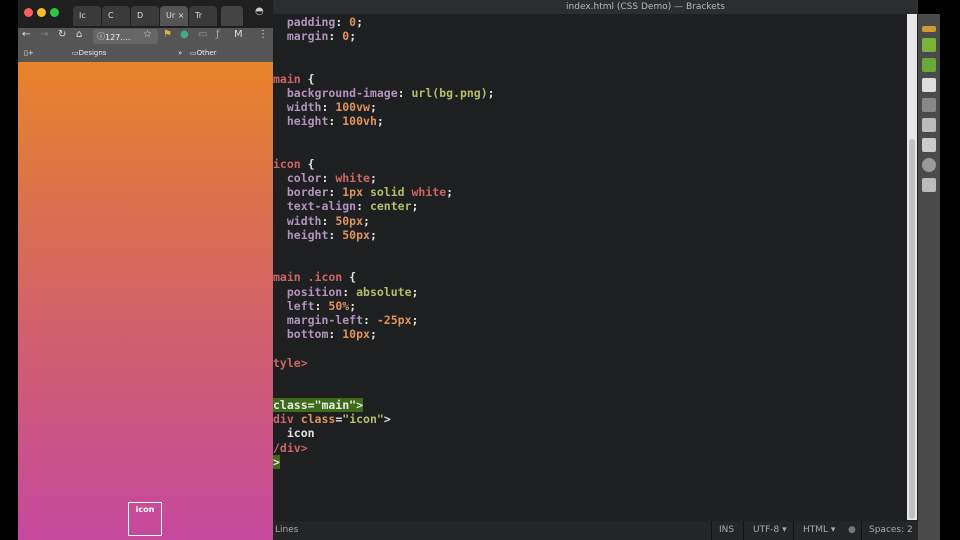 The width and height of the screenshot is (960, 540). I want to click on code-token: absolute, so click(384, 291).